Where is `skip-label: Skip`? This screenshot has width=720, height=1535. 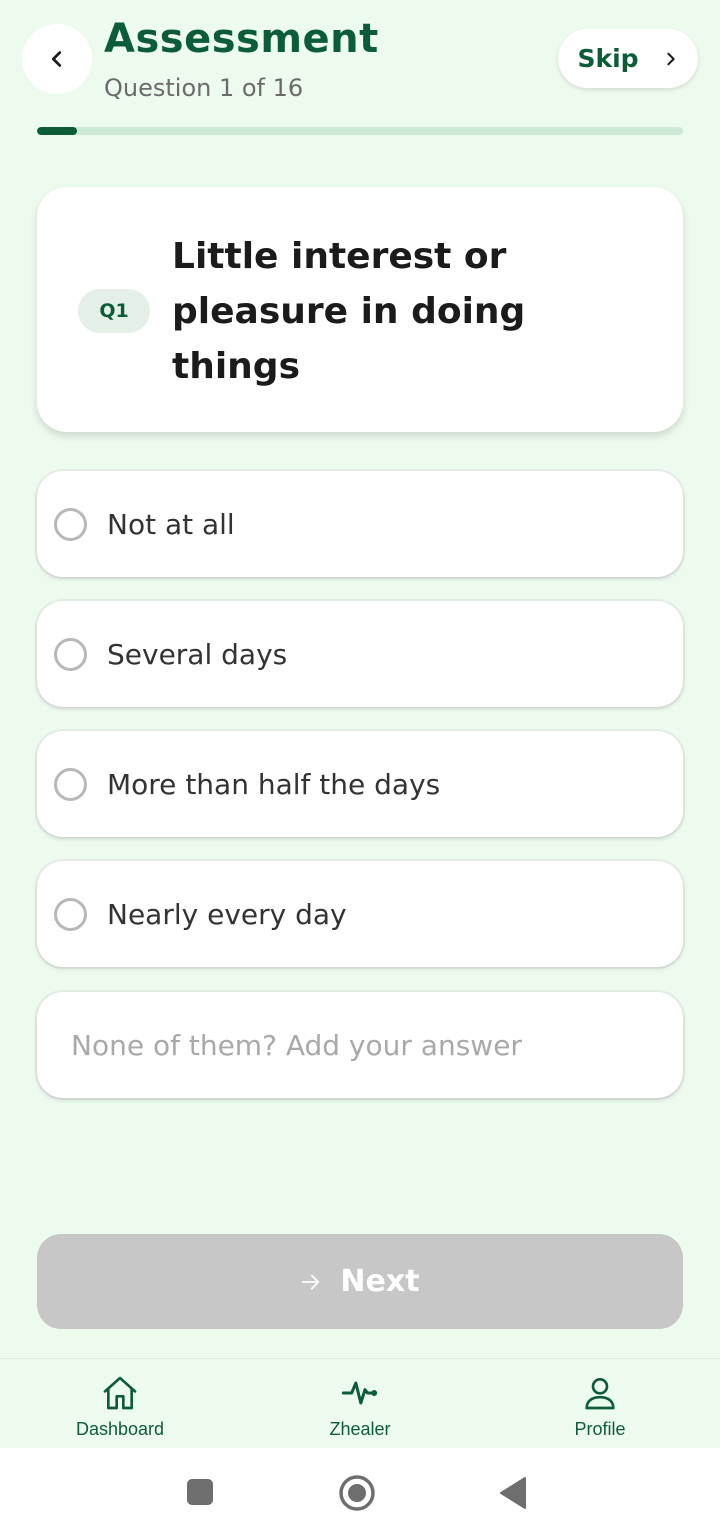 skip-label: Skip is located at coordinates (608, 58).